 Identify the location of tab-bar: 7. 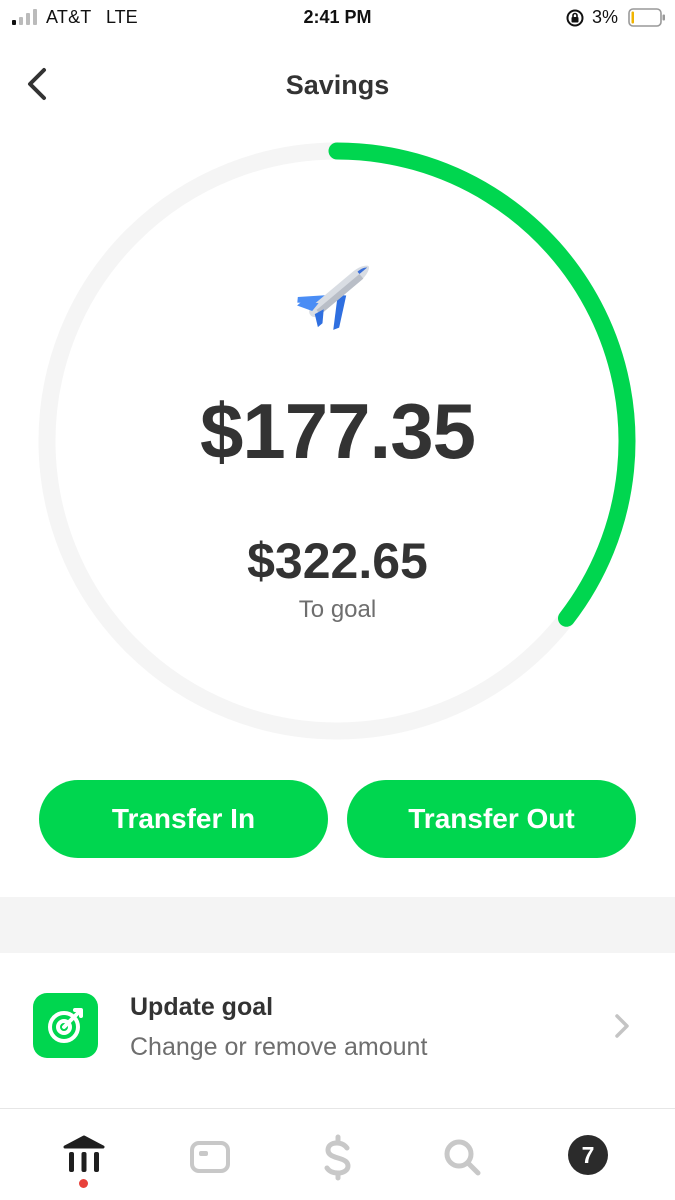
(337, 1154).